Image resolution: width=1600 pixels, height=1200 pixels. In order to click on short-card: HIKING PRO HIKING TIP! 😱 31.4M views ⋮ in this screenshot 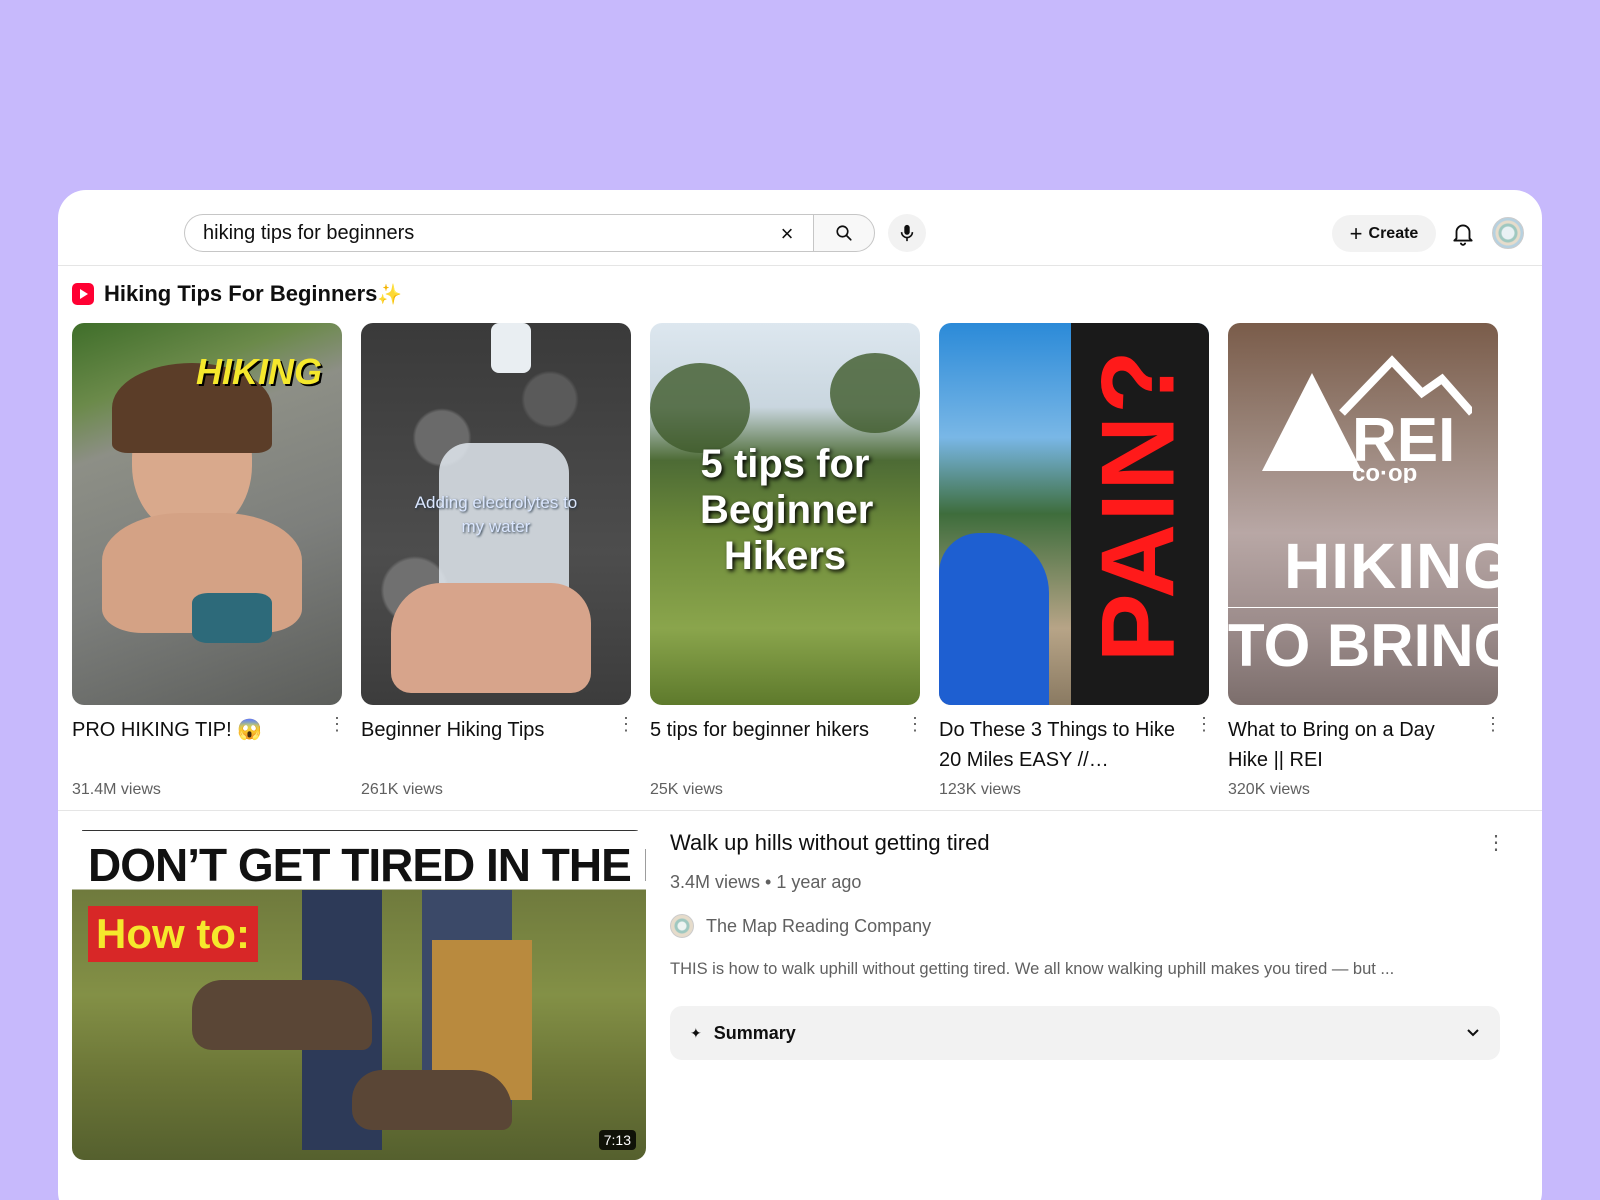, I will do `click(209, 560)`.